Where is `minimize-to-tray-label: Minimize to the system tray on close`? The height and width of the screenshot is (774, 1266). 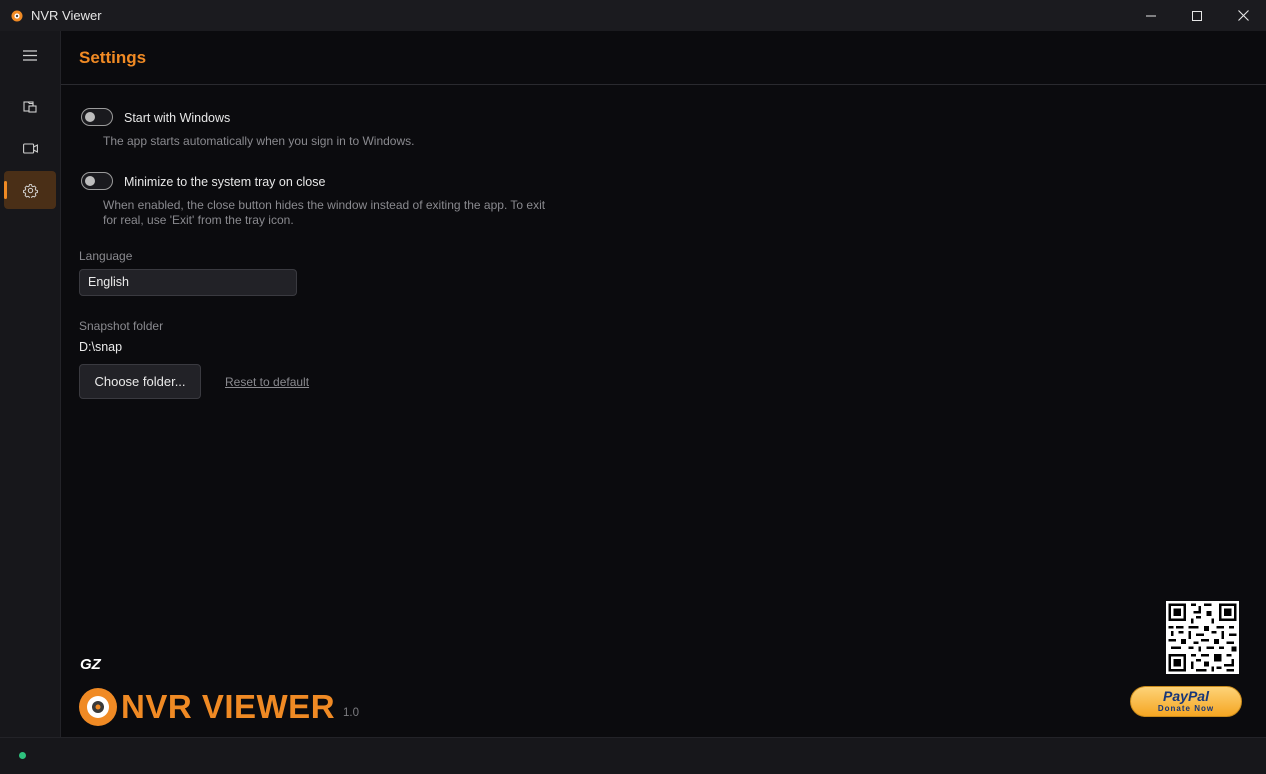 minimize-to-tray-label: Minimize to the system tray on close is located at coordinates (225, 182).